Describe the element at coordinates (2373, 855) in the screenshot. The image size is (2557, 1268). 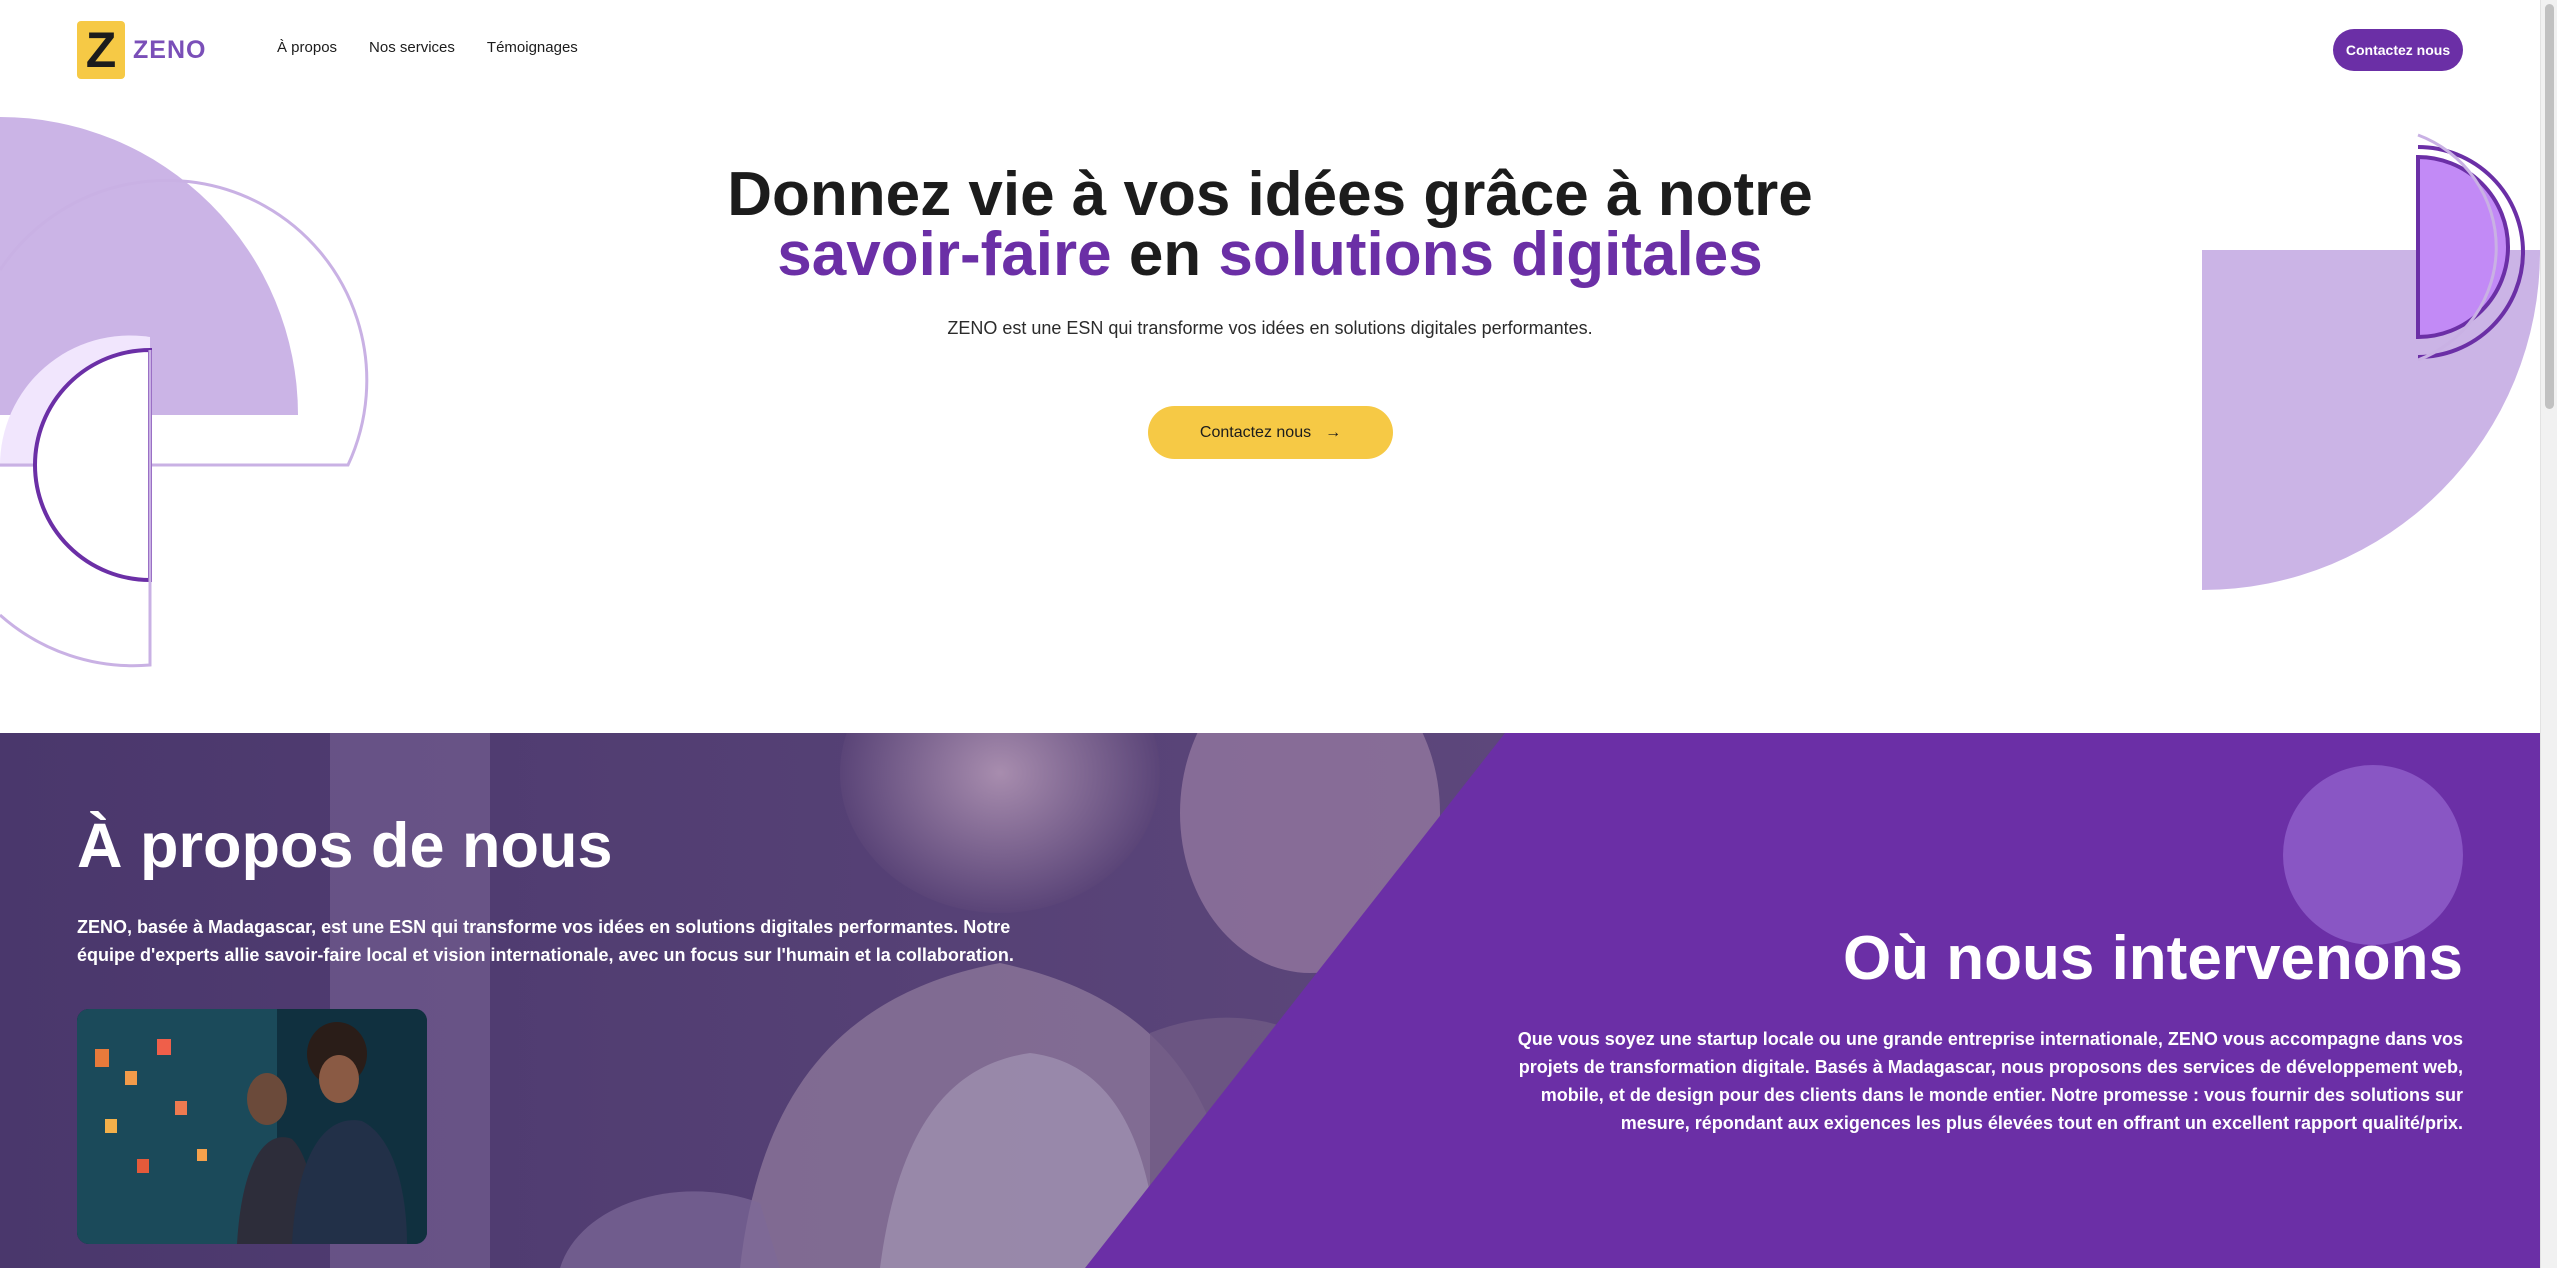
I see `decorative-circle` at that location.